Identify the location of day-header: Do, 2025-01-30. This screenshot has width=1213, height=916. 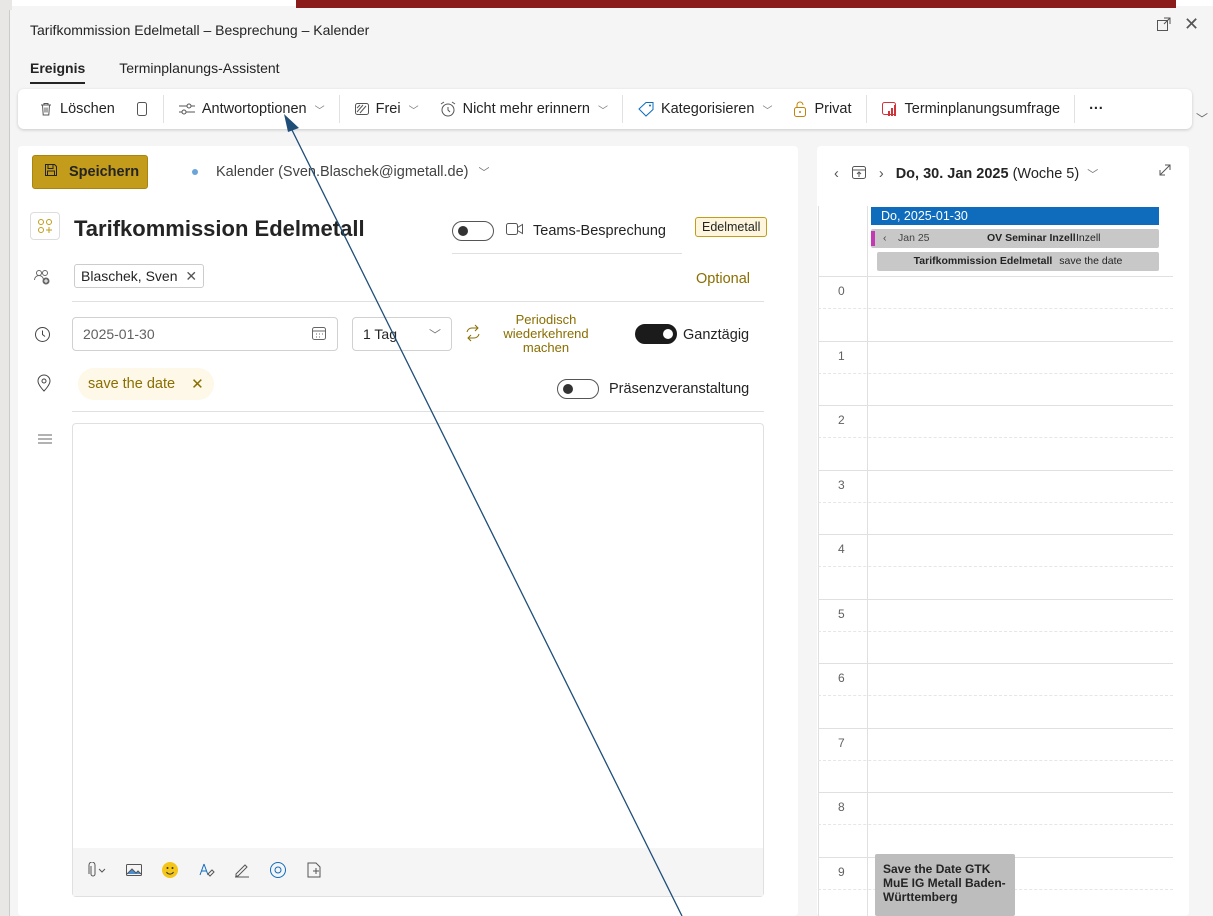
(1015, 216).